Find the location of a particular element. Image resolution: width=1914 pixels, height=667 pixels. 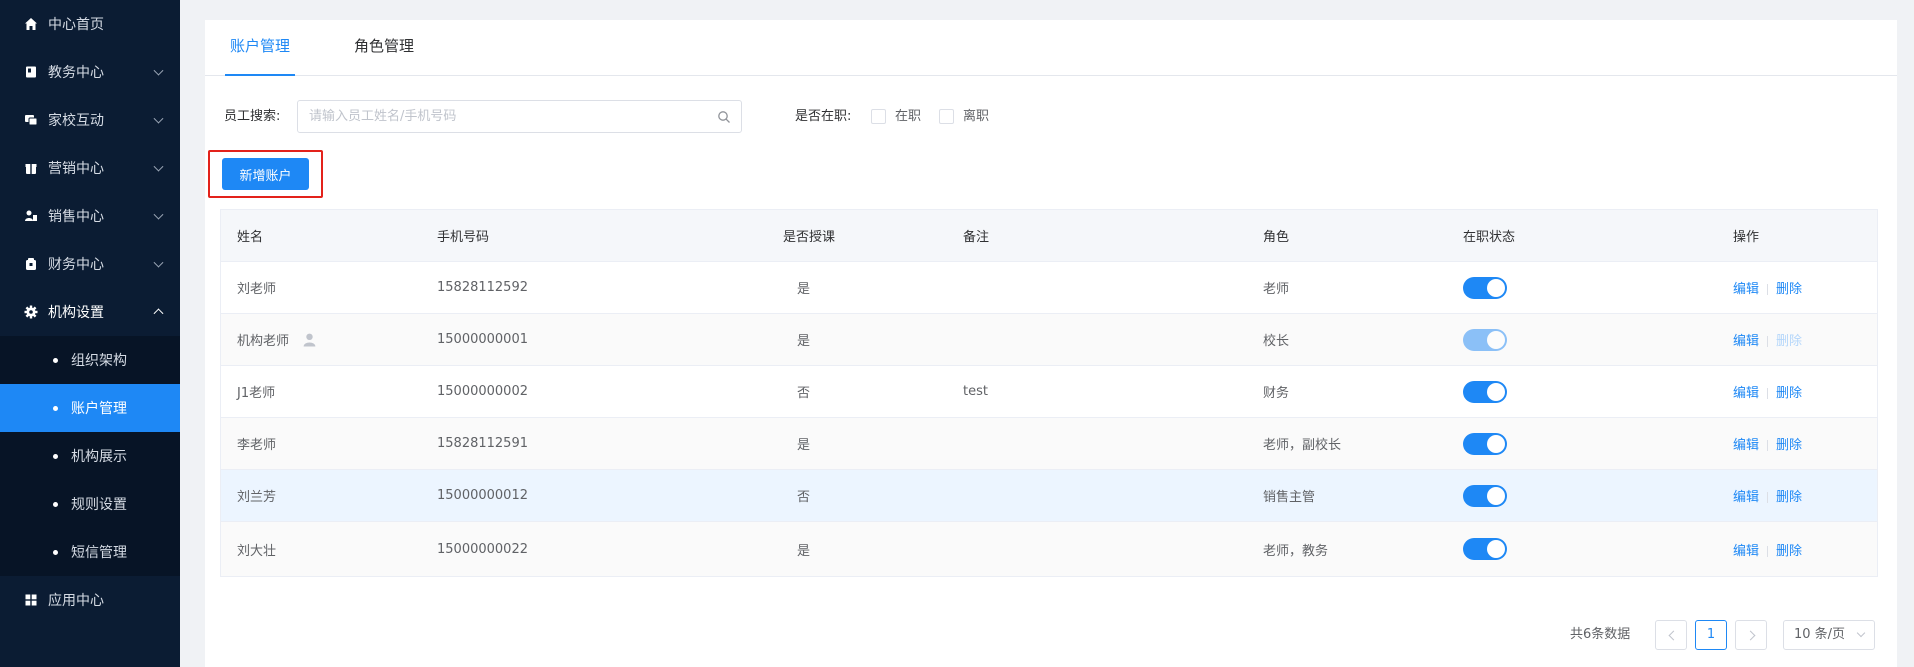

page-number-current: 1 is located at coordinates (1711, 635).